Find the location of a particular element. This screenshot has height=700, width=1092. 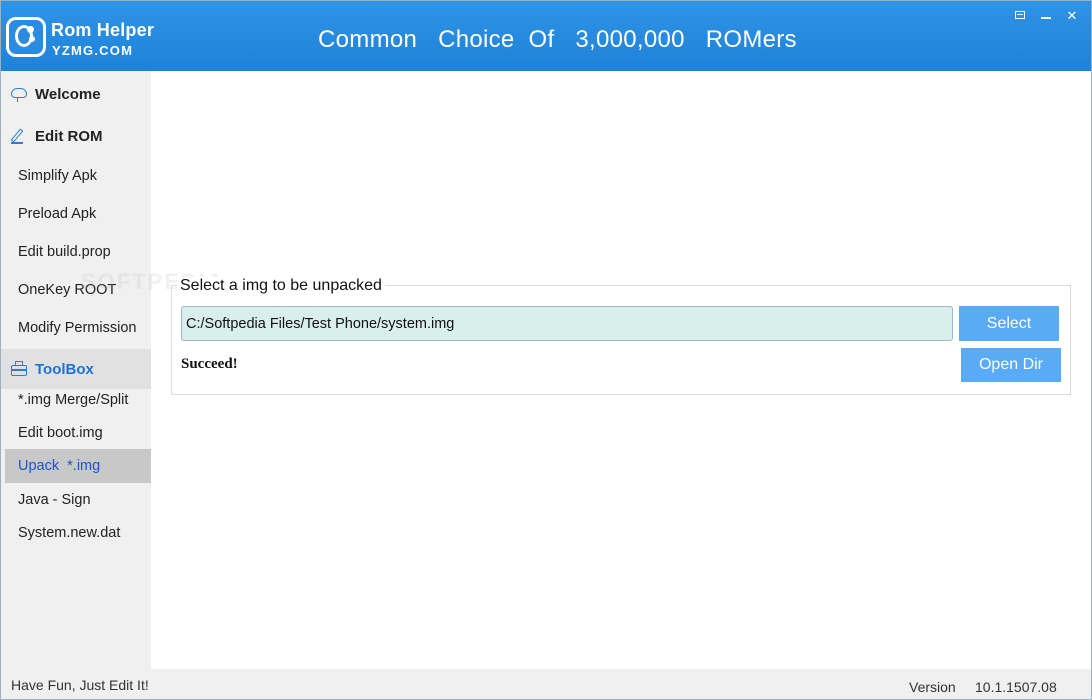

sidebar-section-label: Edit ROM is located at coordinates (69, 136).